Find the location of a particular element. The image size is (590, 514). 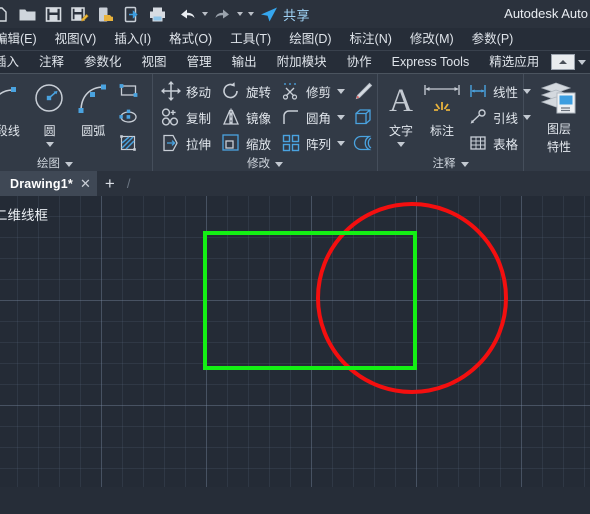

menu-item-2: 插入(I) is located at coordinates (132, 39).